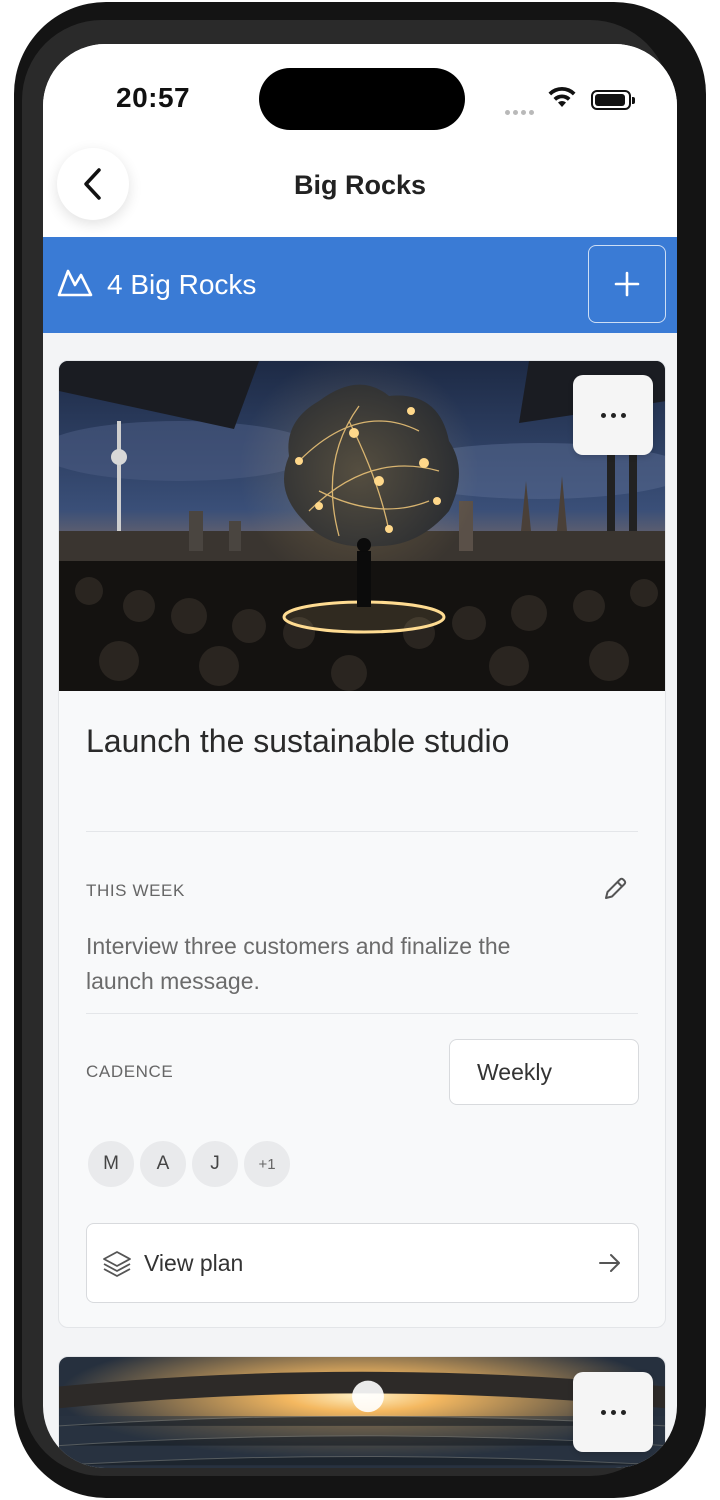 This screenshot has width=720, height=1500. What do you see at coordinates (615, 889) in the screenshot?
I see `pencil-icon` at bounding box center [615, 889].